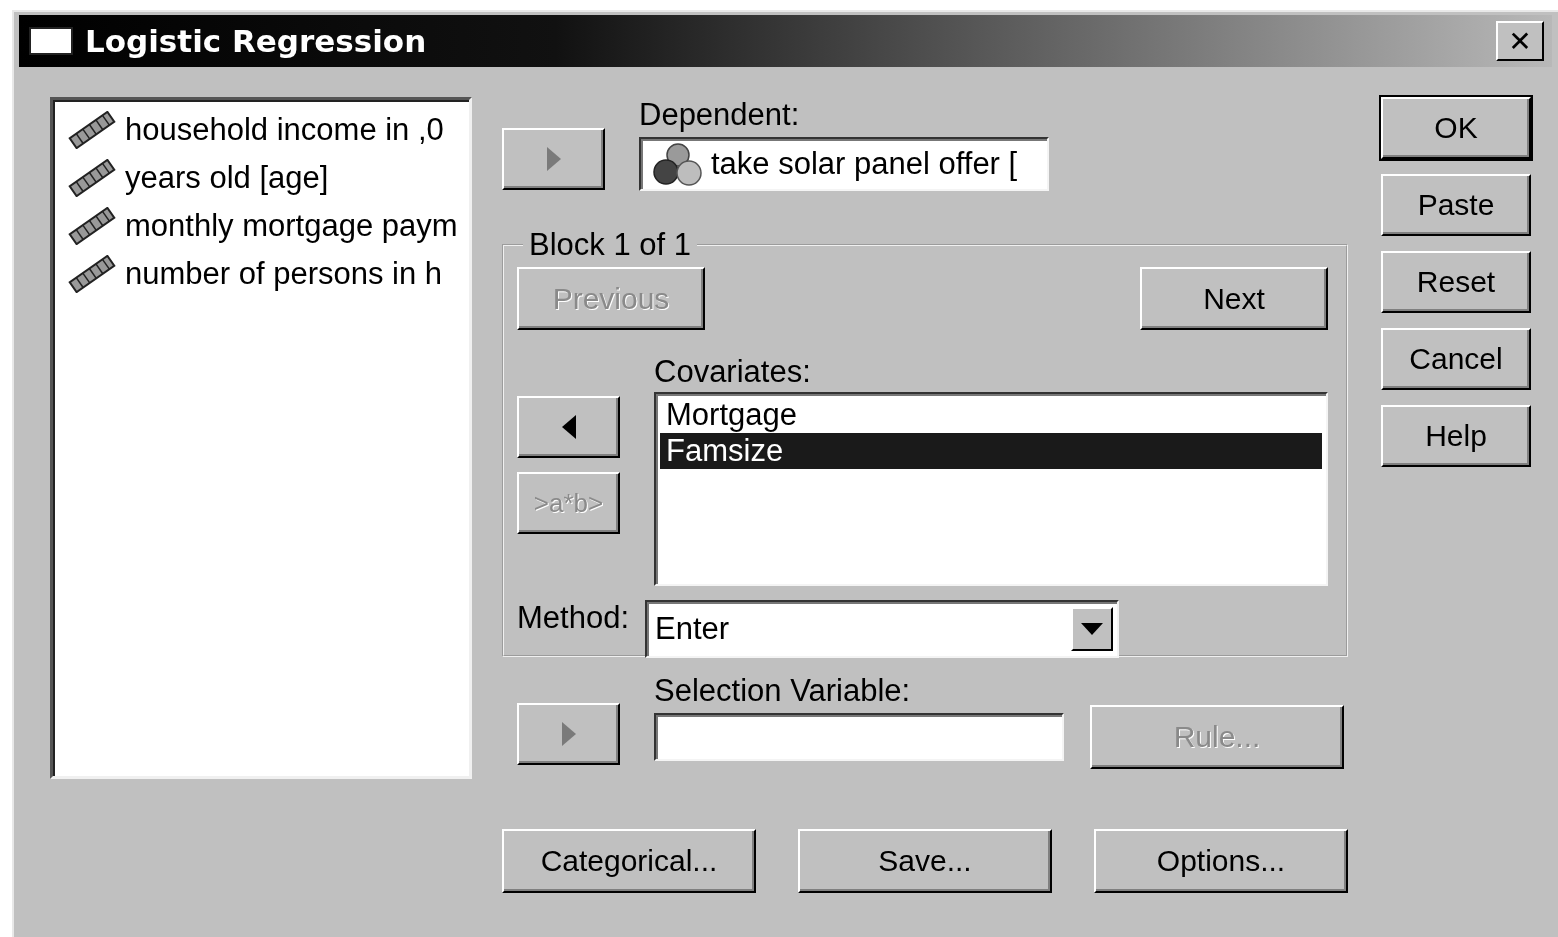 Image resolution: width=1558 pixels, height=937 pixels. I want to click on method-label: Method:, so click(573, 618).